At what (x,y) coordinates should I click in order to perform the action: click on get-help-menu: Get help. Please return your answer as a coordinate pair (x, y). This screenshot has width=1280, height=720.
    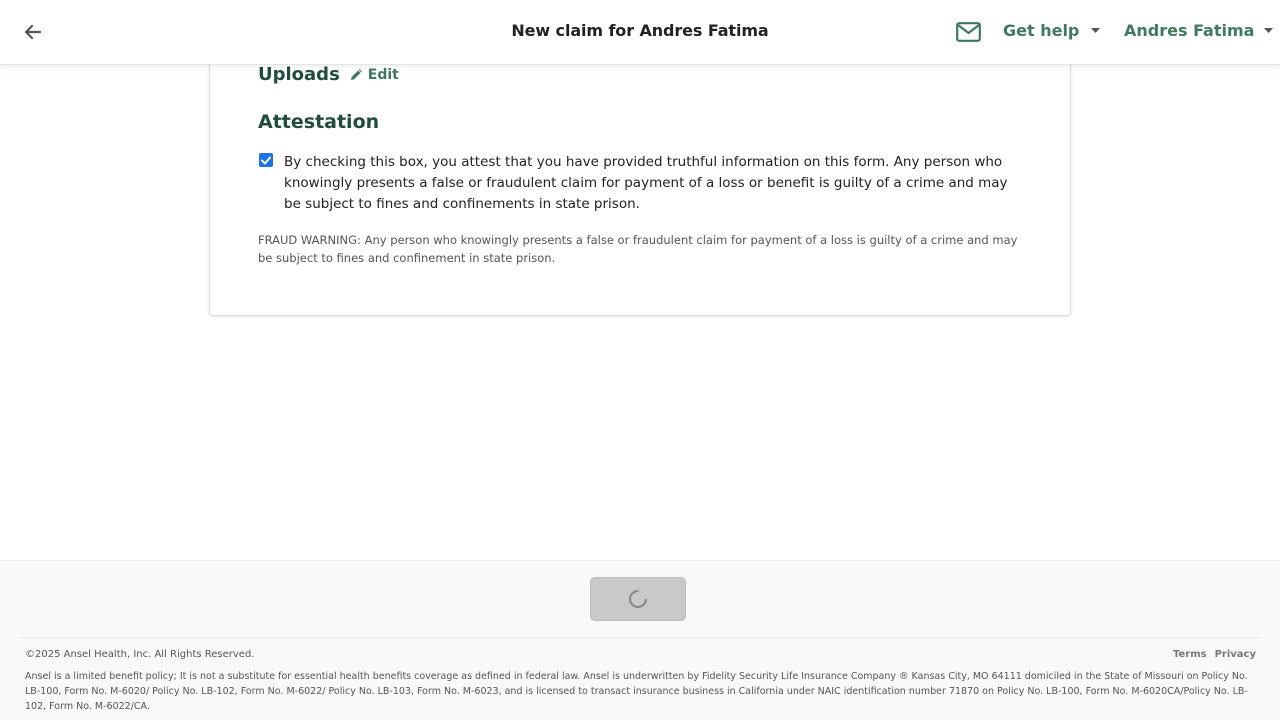
    Looking at the image, I should click on (1052, 30).